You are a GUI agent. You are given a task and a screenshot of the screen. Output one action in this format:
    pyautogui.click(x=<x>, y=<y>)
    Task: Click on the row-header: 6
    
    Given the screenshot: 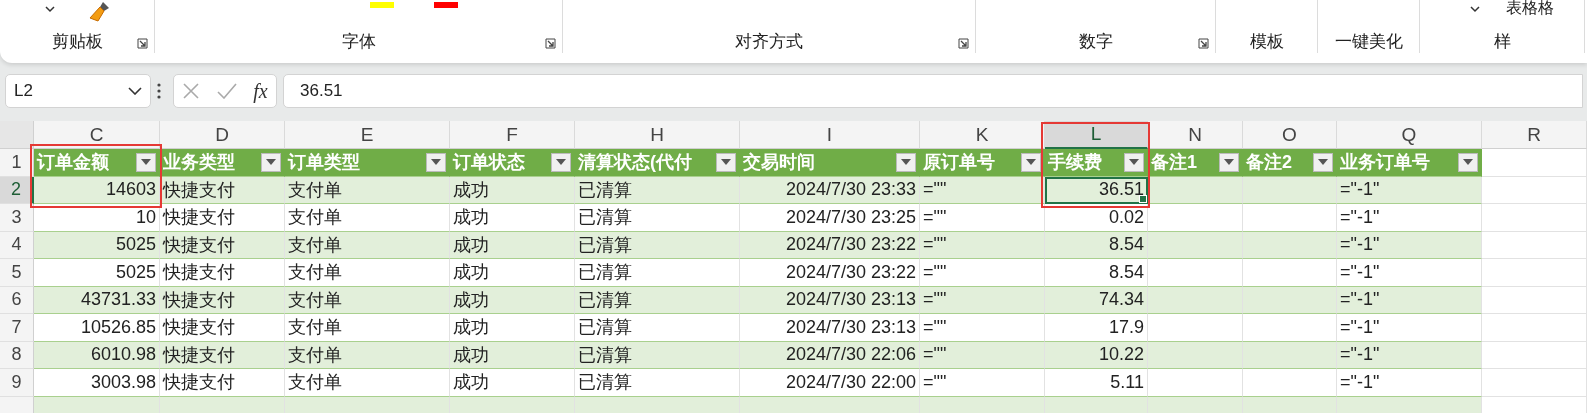 What is the action you would take?
    pyautogui.click(x=17, y=300)
    